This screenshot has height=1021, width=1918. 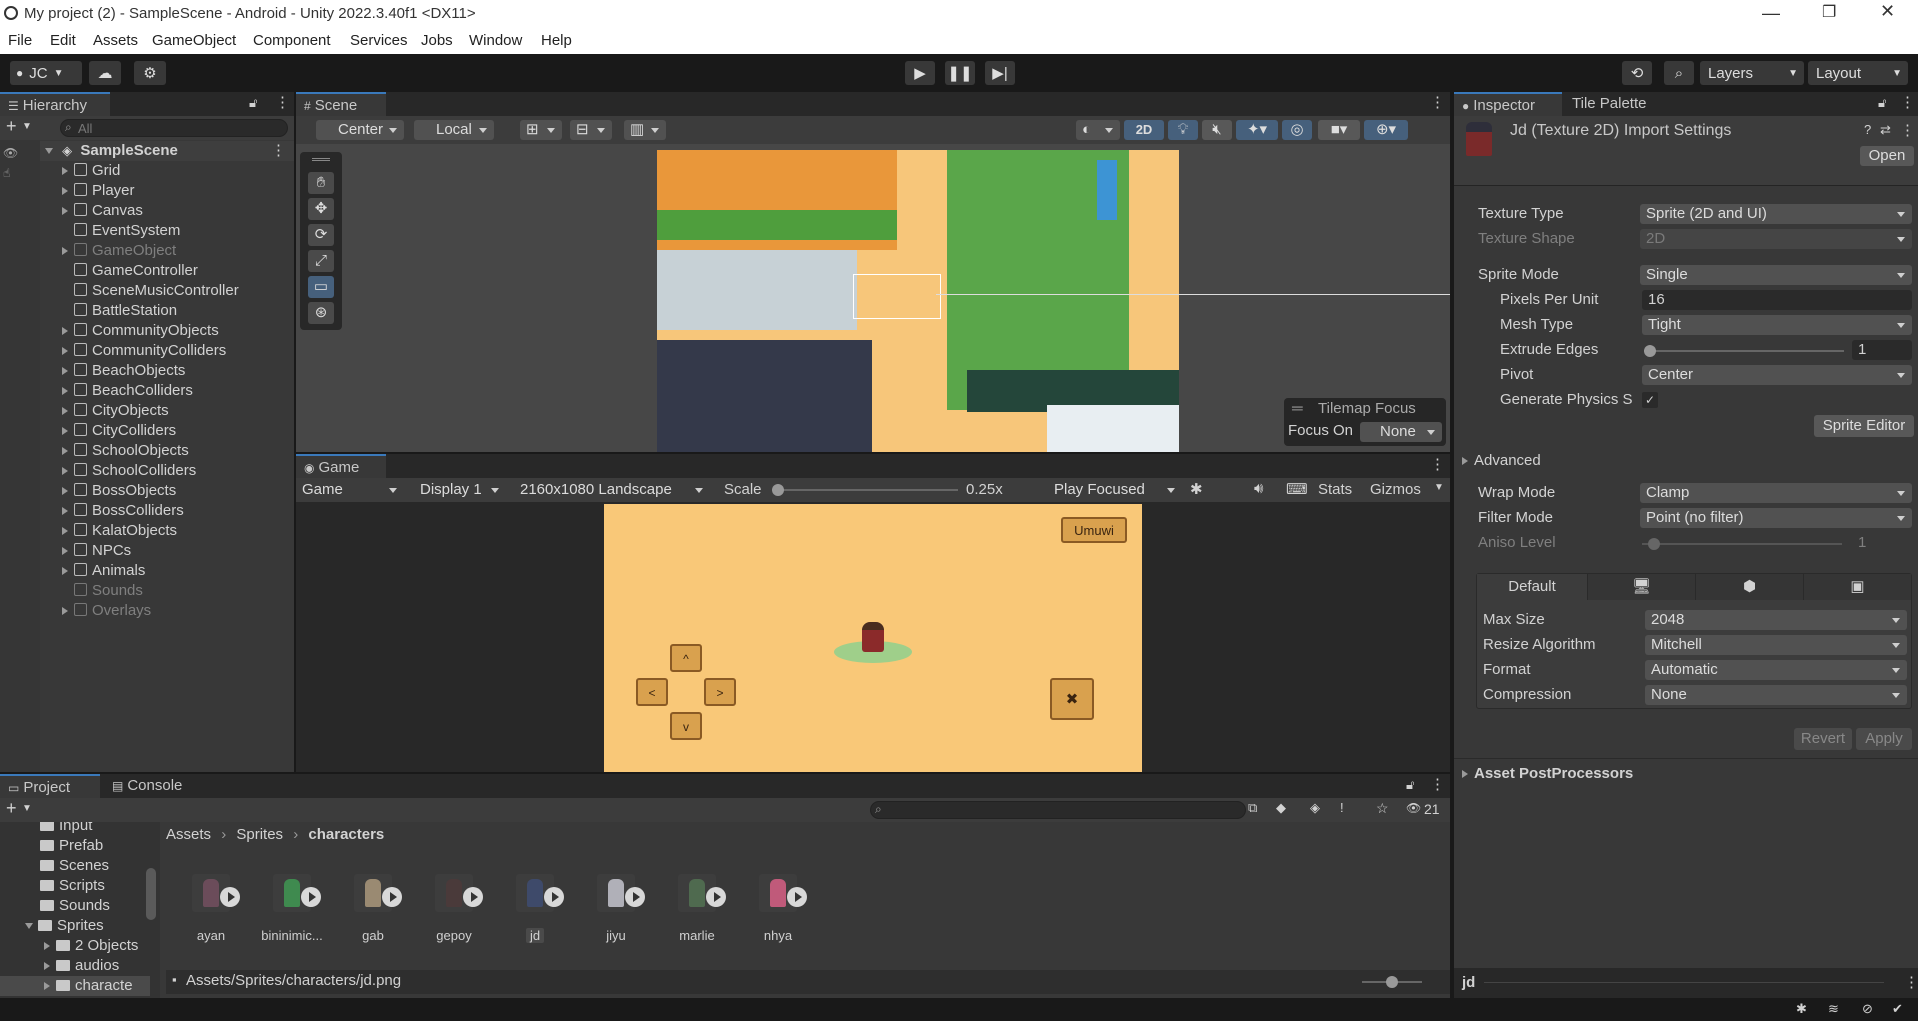 What do you see at coordinates (865, 490) in the screenshot?
I see `scale-slider` at bounding box center [865, 490].